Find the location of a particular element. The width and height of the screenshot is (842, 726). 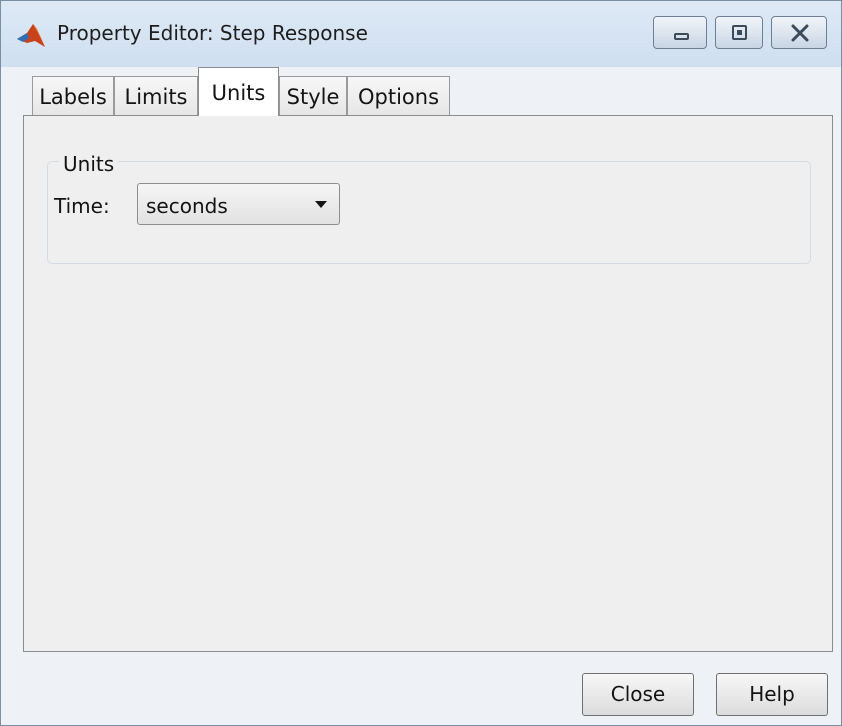

minimize-icon is located at coordinates (681, 36).